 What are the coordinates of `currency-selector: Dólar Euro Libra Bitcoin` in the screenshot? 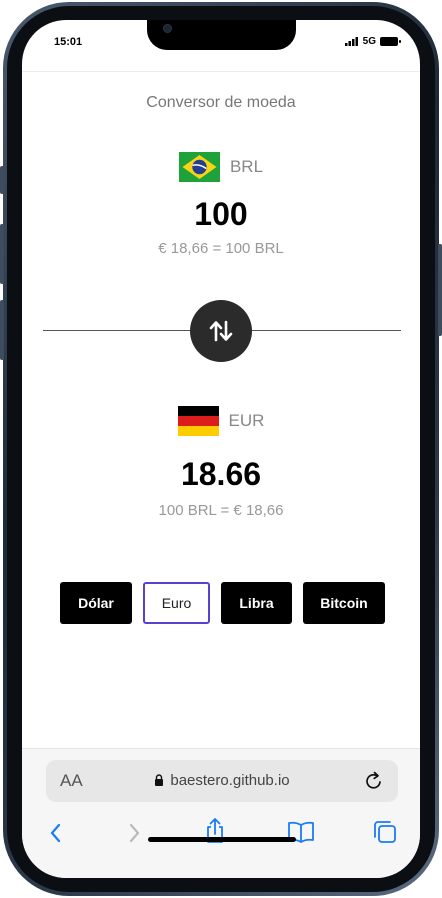 It's located at (222, 603).